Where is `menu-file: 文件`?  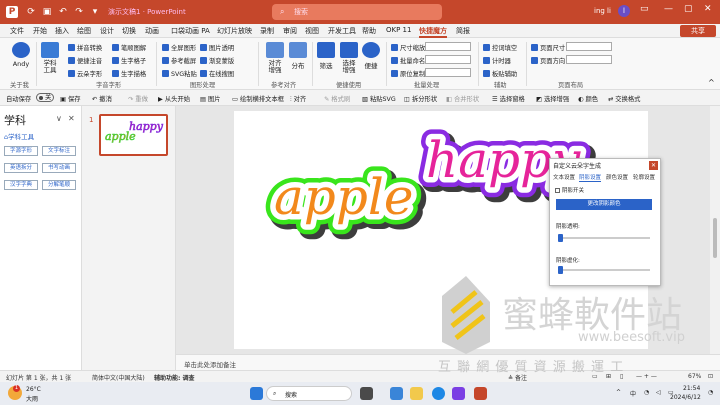 menu-file: 文件 is located at coordinates (17, 31).